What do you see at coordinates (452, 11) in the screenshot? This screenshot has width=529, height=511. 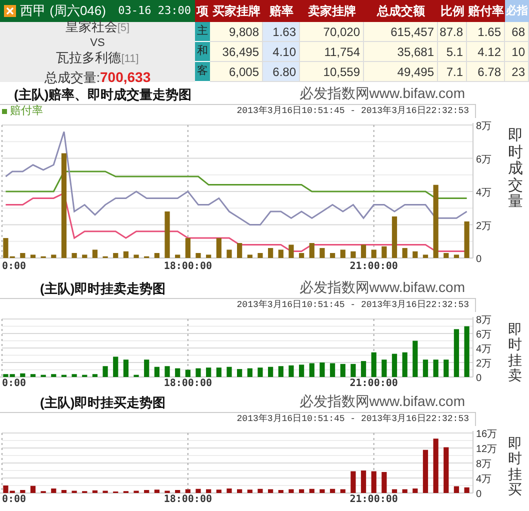 I see `column-header: 比例` at bounding box center [452, 11].